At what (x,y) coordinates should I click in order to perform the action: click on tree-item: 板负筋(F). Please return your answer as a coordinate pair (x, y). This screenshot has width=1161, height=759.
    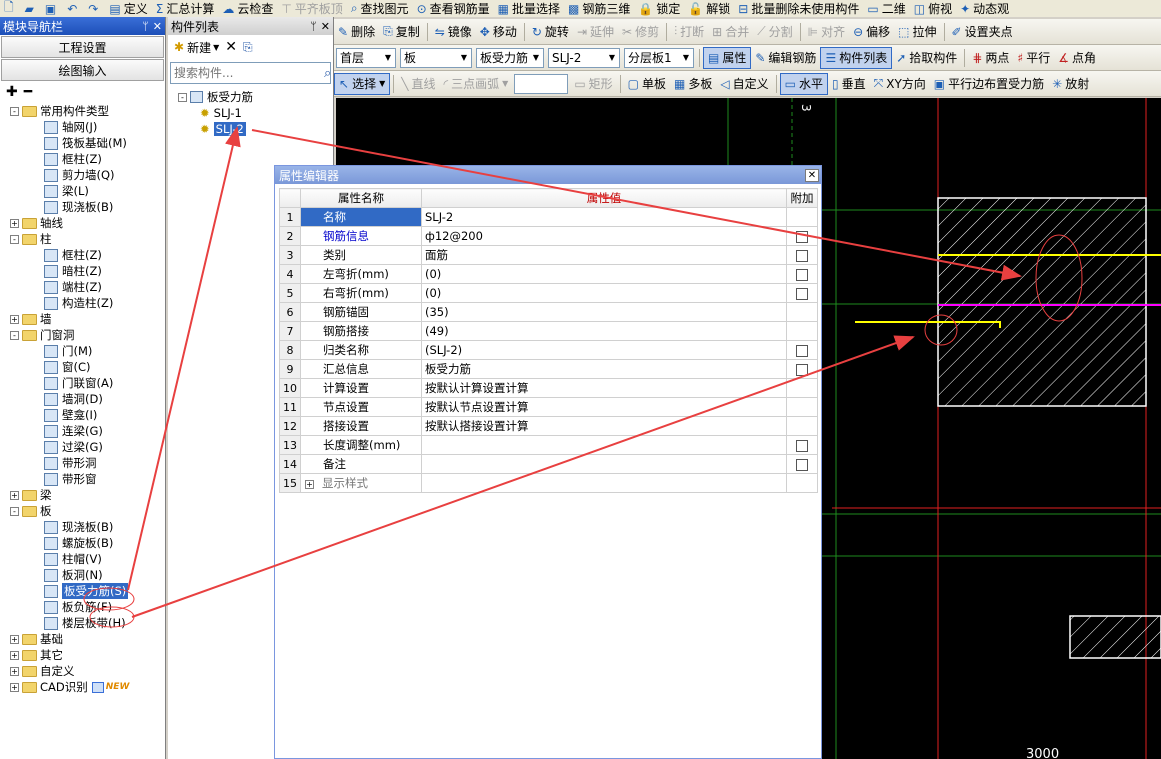
    Looking at the image, I should click on (82, 607).